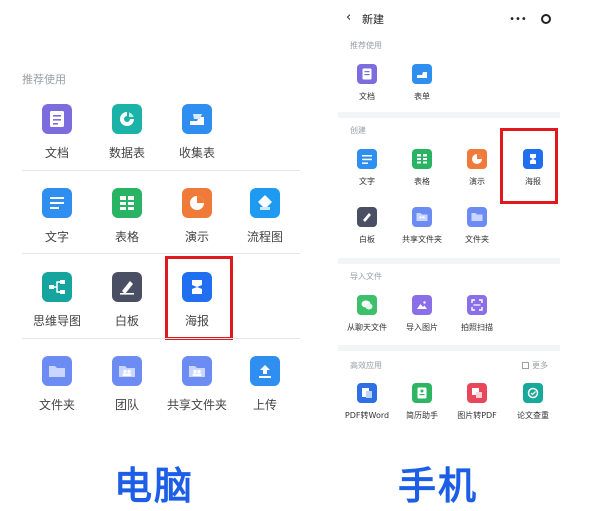 The width and height of the screenshot is (600, 511). I want to click on item-mindmap: 思维导图, so click(57, 300).